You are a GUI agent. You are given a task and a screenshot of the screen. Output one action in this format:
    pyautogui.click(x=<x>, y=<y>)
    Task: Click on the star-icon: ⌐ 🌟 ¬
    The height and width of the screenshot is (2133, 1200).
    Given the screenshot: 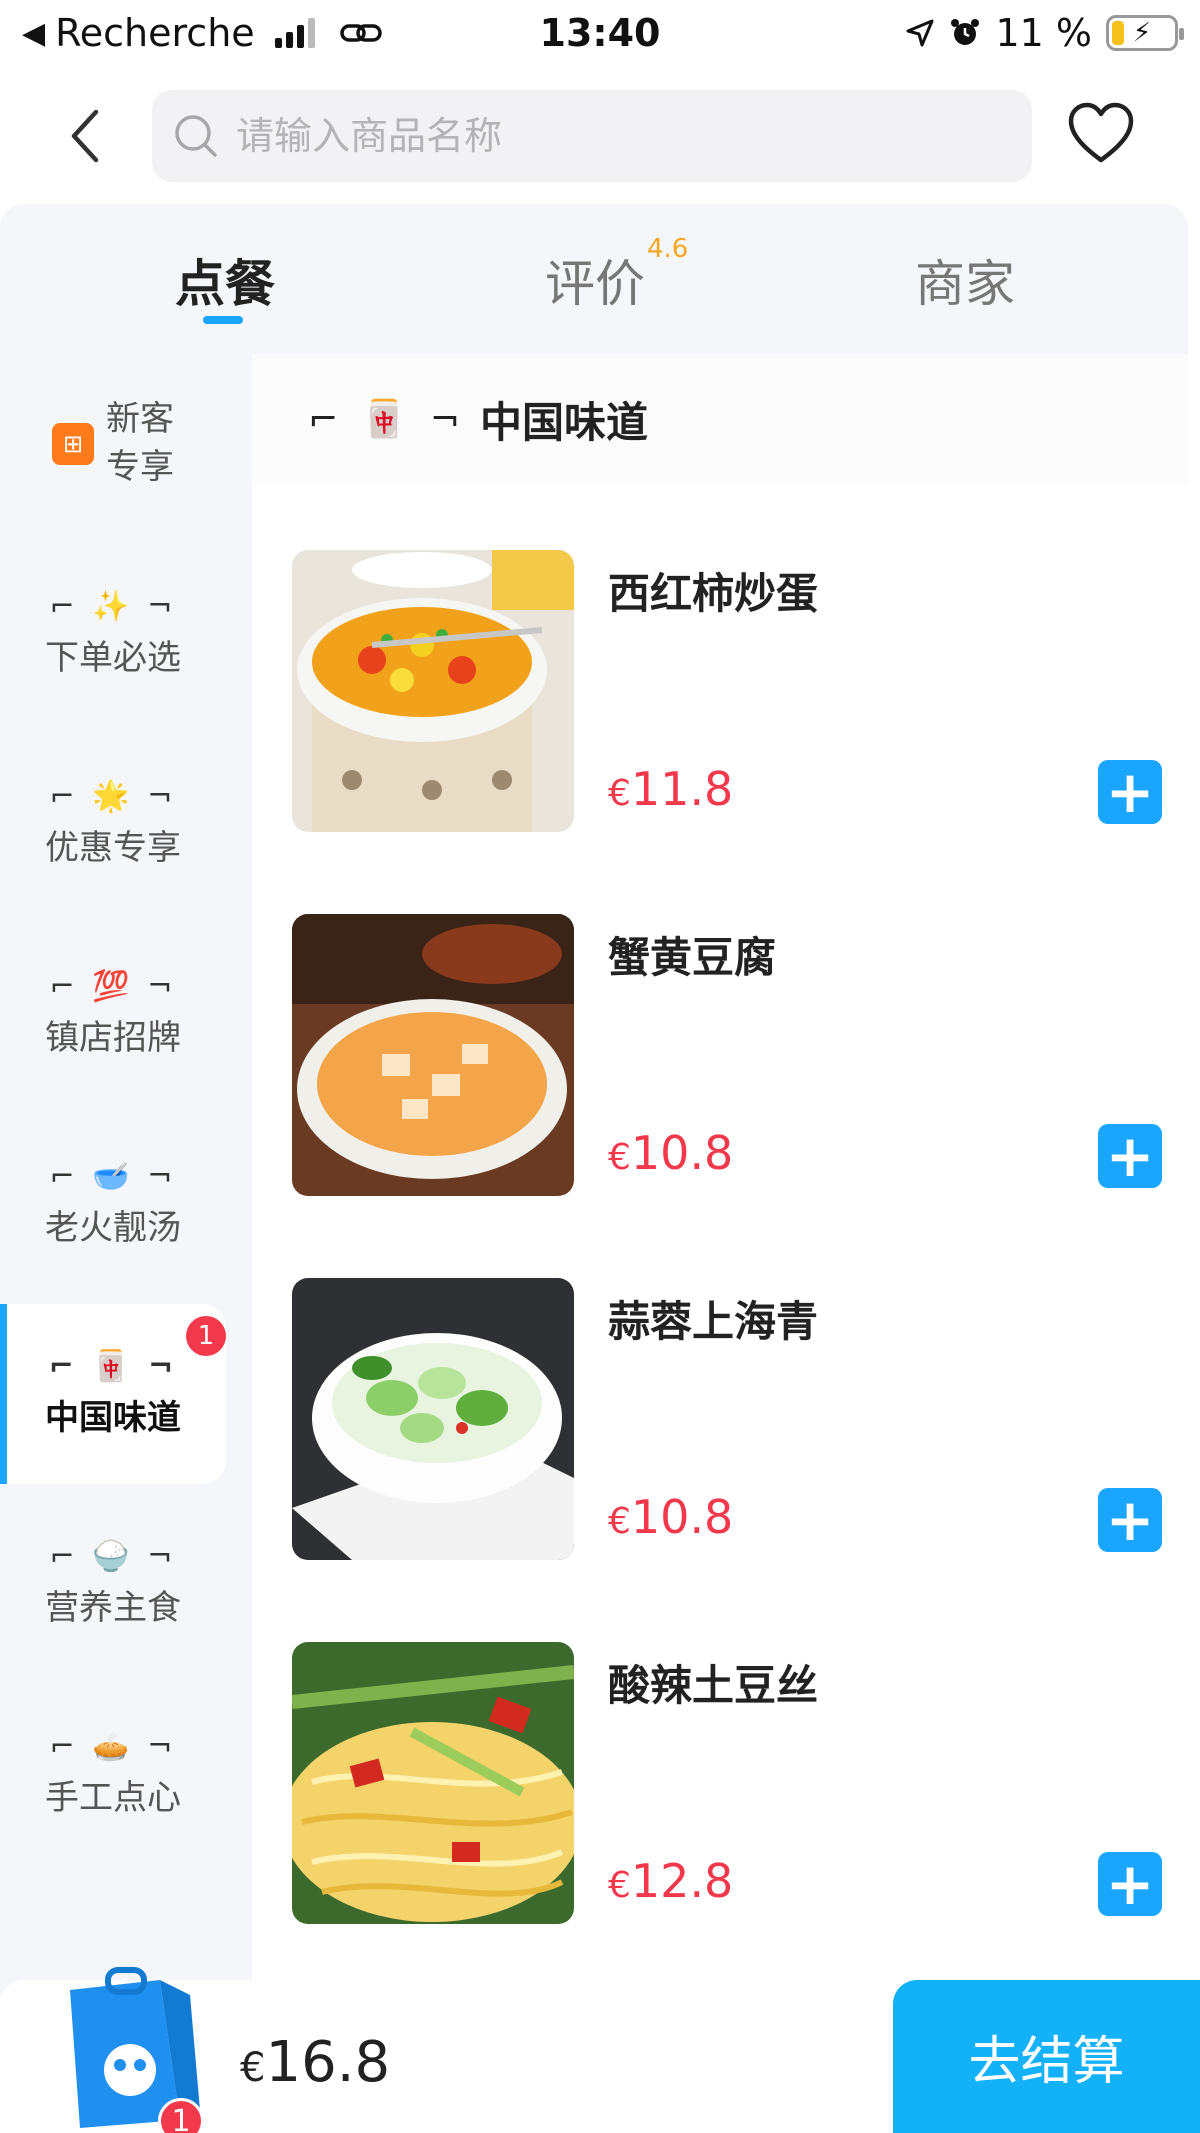 What is the action you would take?
    pyautogui.click(x=113, y=796)
    